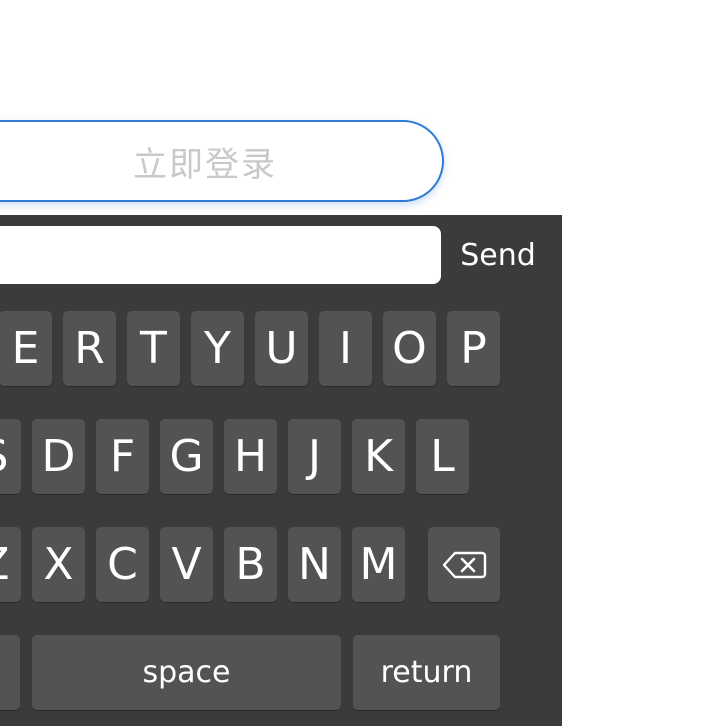  Describe the element at coordinates (281, 348) in the screenshot. I see `key-u: U` at that location.